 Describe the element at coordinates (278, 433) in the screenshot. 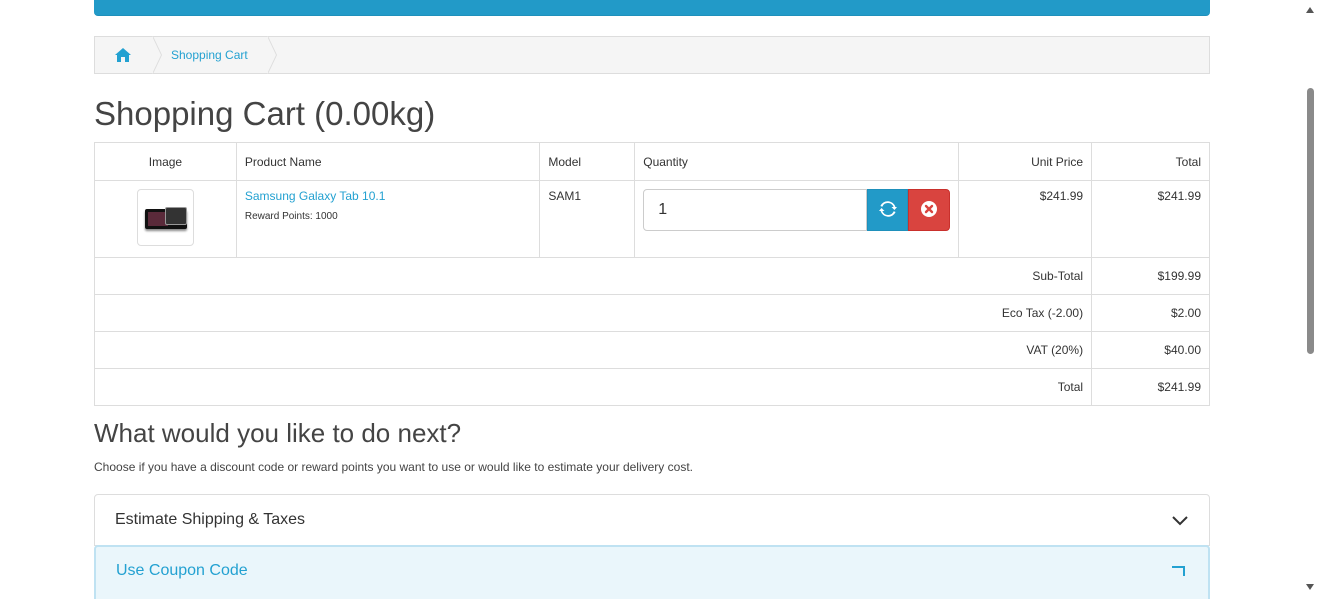

I see `next-heading: What would you like to do next?` at that location.